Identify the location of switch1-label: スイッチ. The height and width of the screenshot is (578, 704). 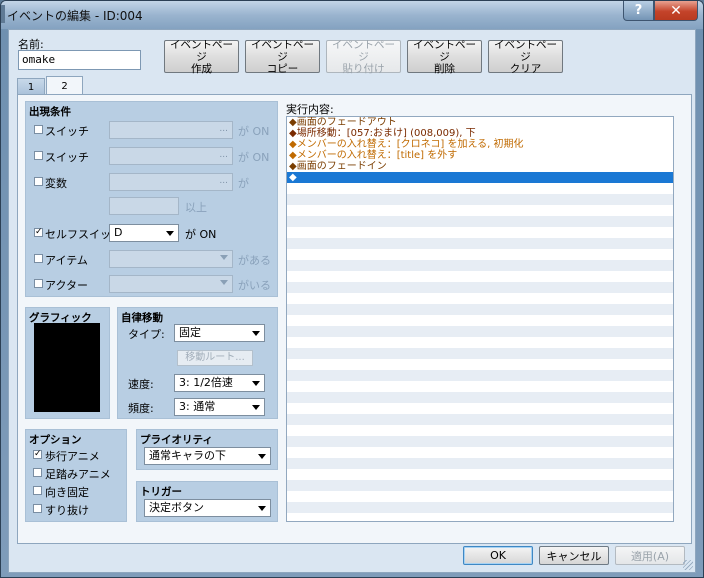
(67, 131).